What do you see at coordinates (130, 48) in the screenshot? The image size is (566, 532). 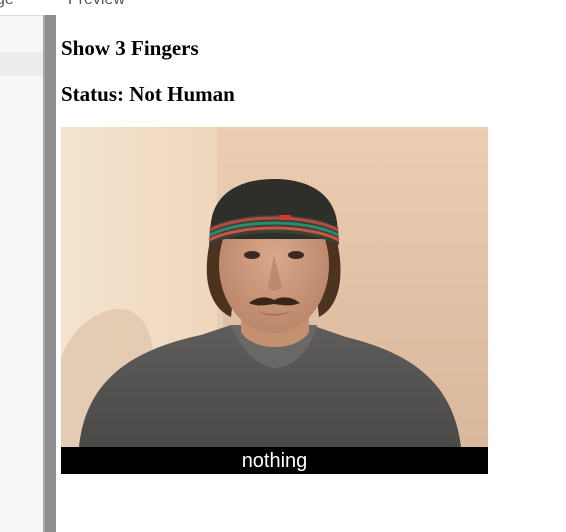 I see `instruction-heading: Show 3 Fingers` at bounding box center [130, 48].